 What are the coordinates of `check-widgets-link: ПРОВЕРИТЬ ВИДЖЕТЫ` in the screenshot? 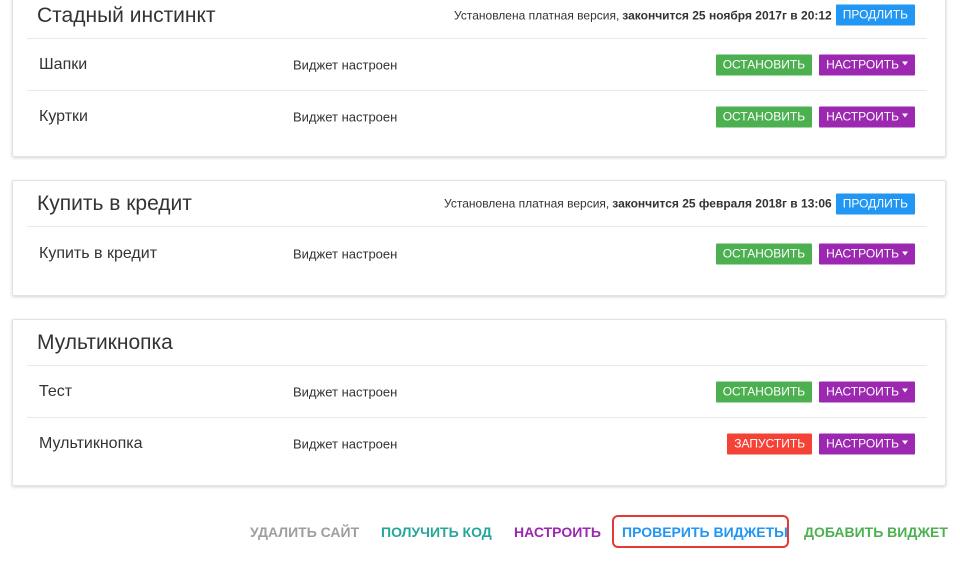 It's located at (705, 532).